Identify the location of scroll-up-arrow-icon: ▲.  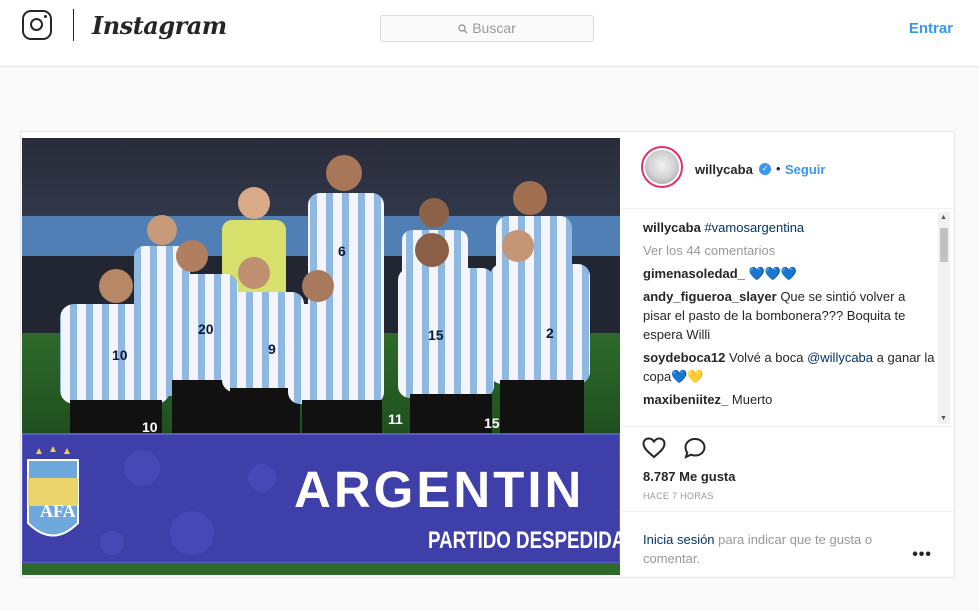
(943, 217).